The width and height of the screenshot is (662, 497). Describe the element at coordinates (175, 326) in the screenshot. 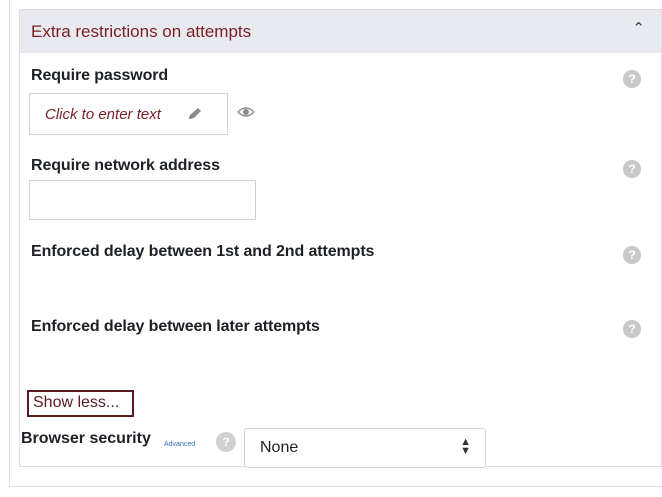

I see `delay-later-label: Enforced delay between later attempts` at that location.